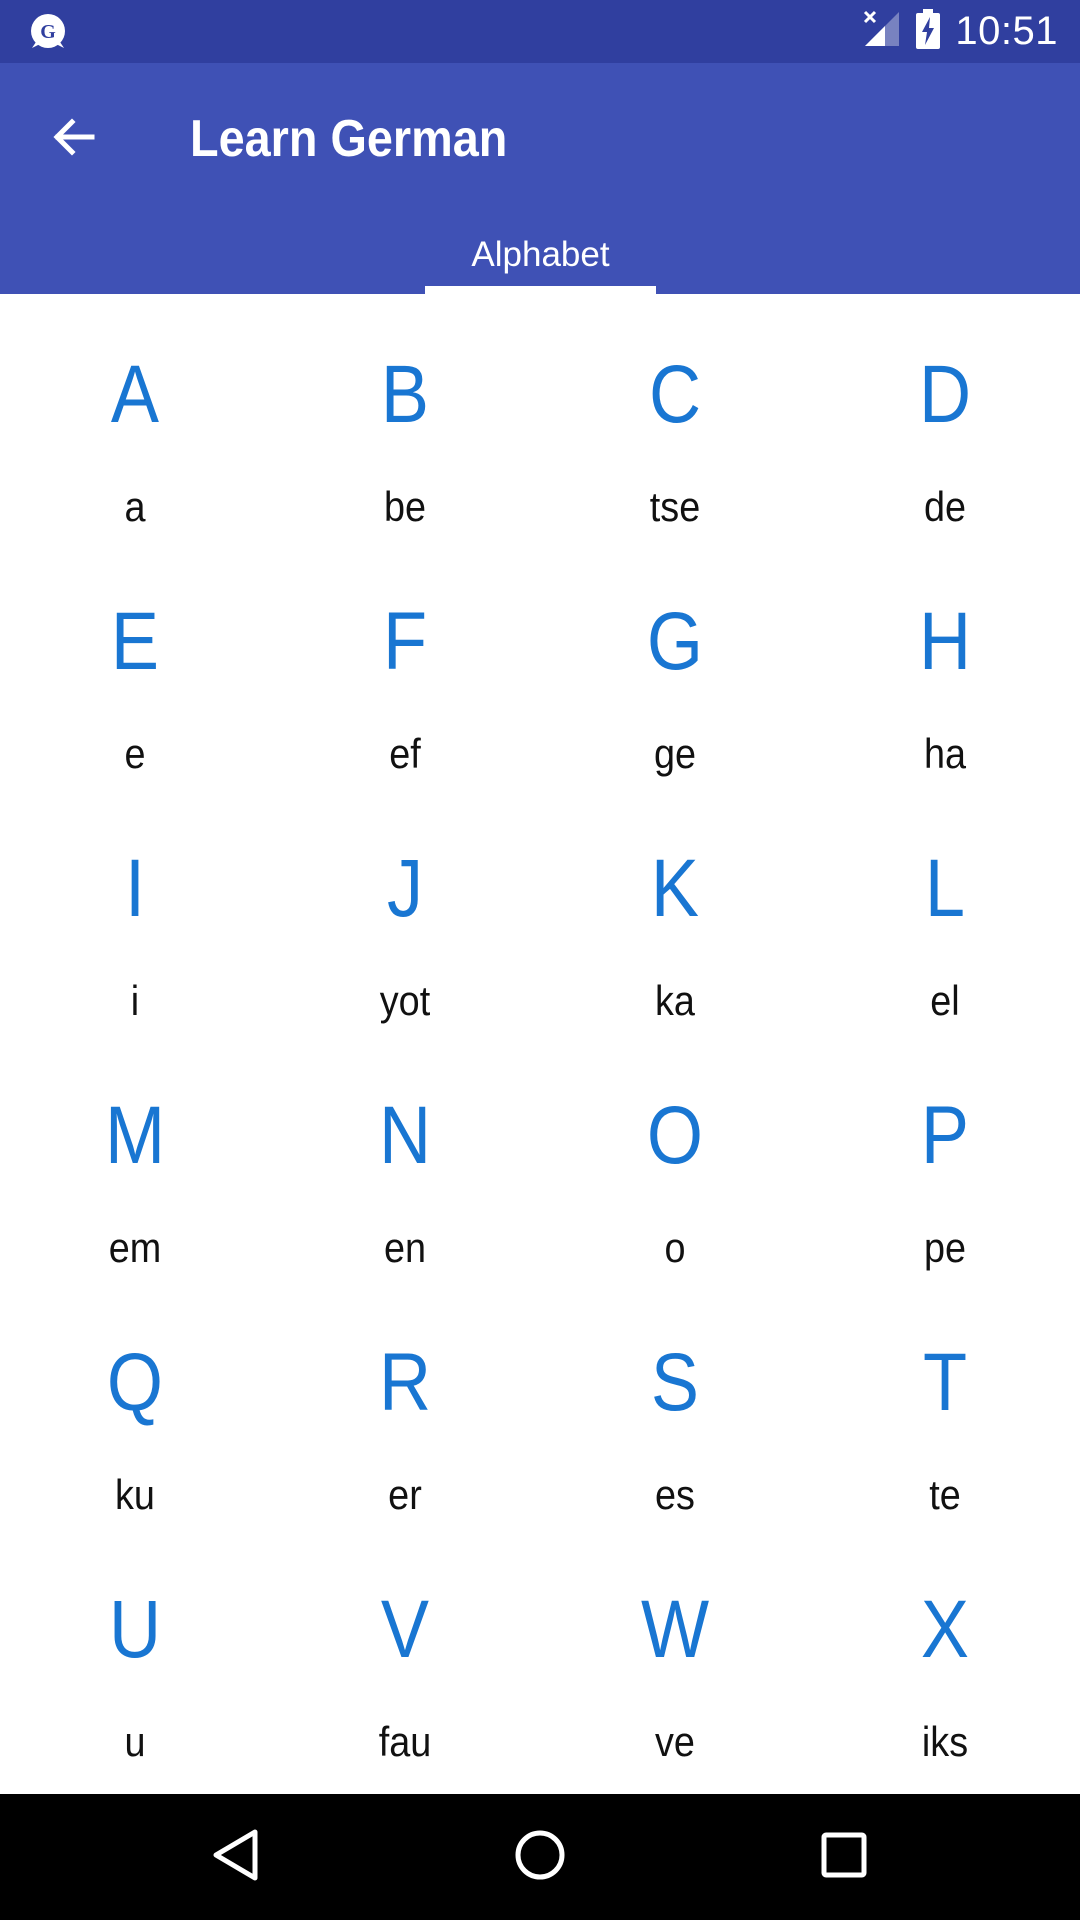 This screenshot has height=1920, width=1080. I want to click on letter-card: Wve, so click(675, 1652).